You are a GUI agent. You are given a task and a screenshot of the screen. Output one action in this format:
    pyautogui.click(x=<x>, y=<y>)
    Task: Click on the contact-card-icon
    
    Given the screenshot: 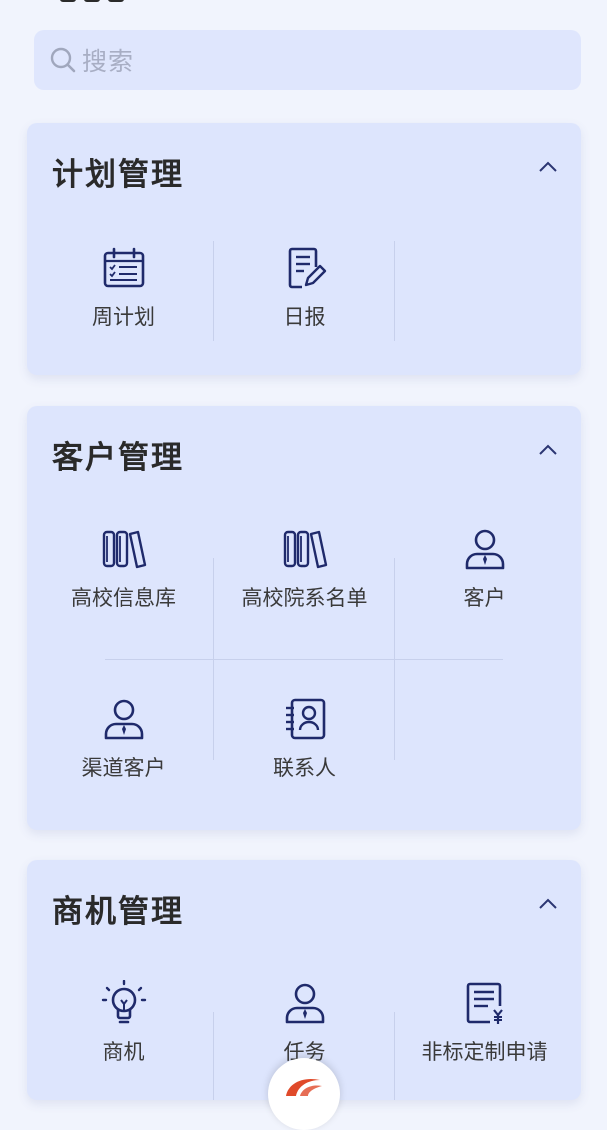 What is the action you would take?
    pyautogui.click(x=305, y=719)
    